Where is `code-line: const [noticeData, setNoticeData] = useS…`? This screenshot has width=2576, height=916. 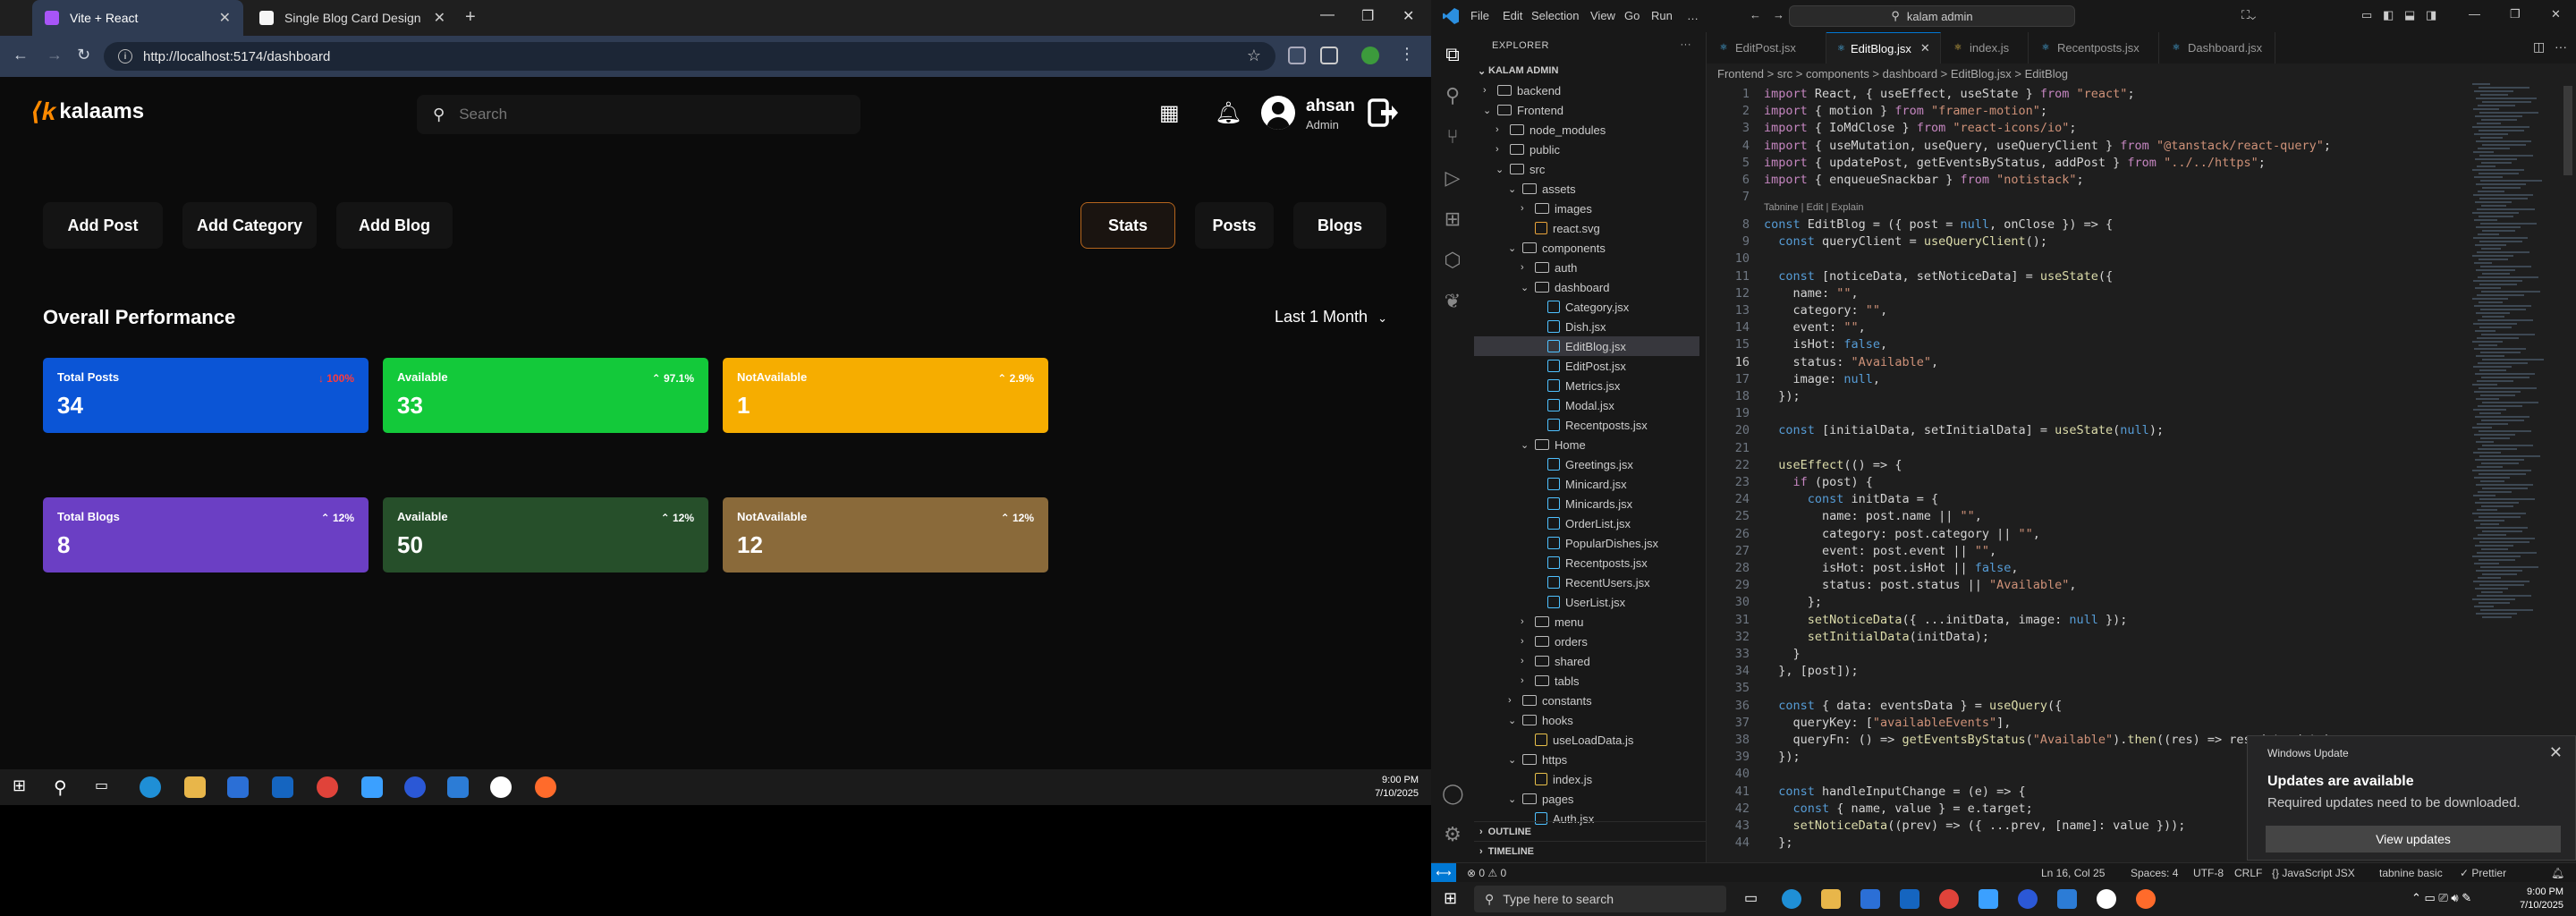
code-line: const [noticeData, setNoticeData] = useS… is located at coordinates (1938, 276).